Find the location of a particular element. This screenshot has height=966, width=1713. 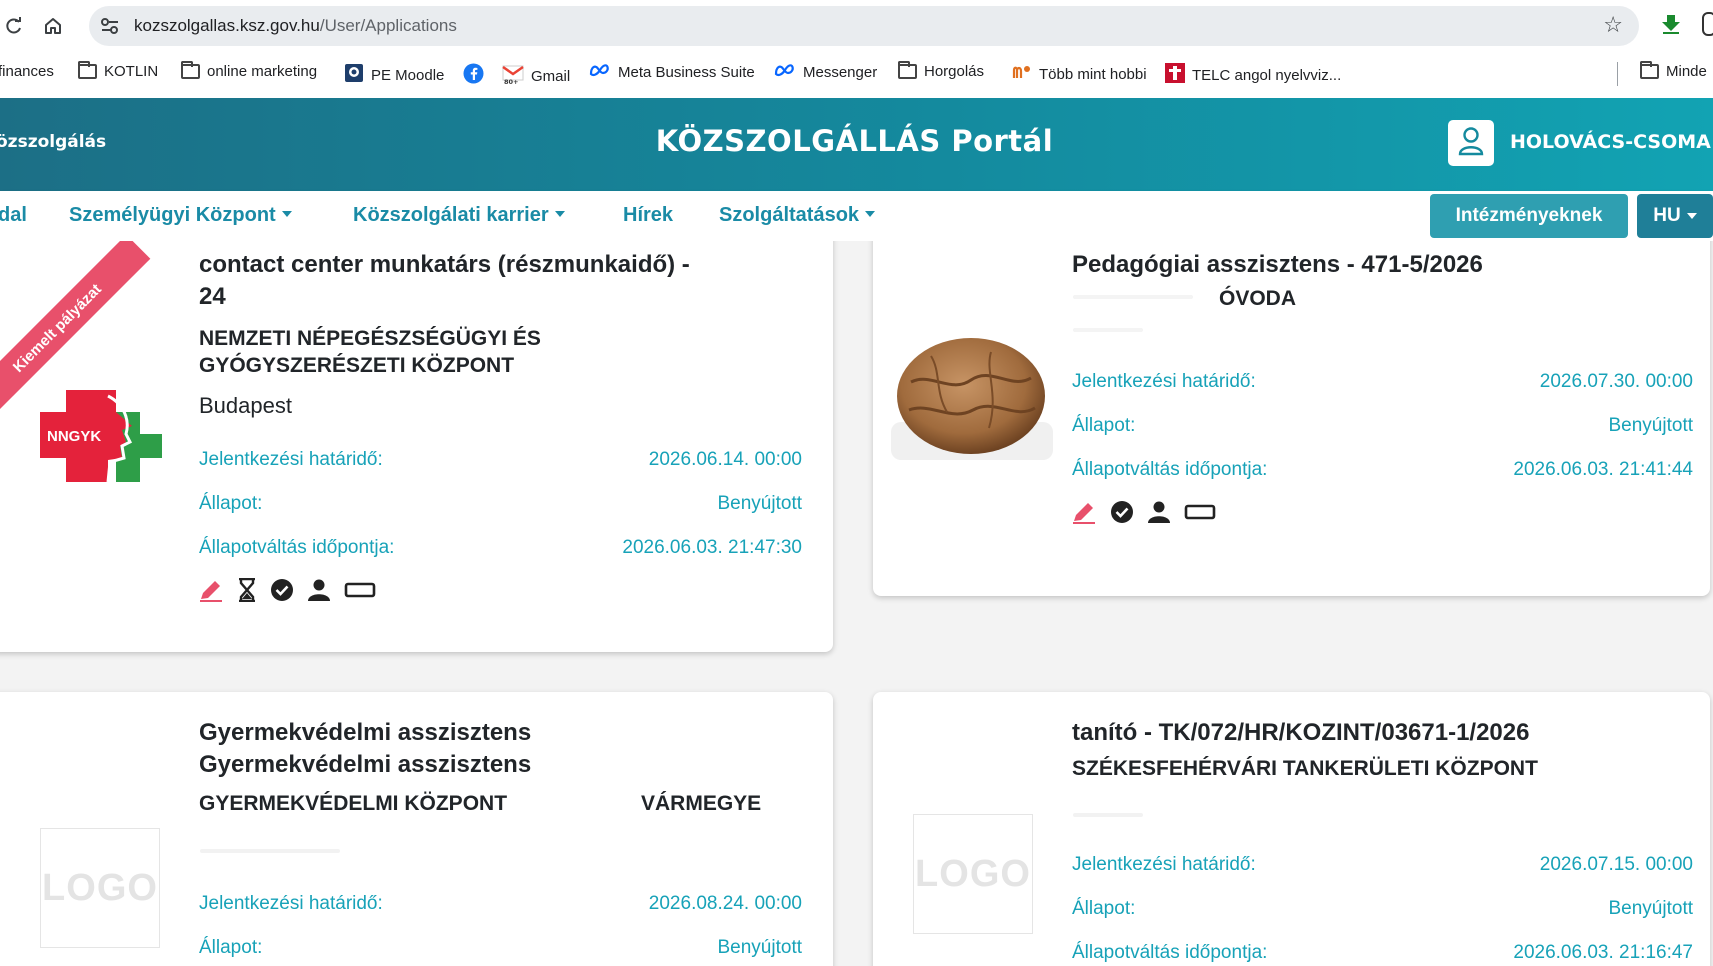

home-icon is located at coordinates (53, 26).